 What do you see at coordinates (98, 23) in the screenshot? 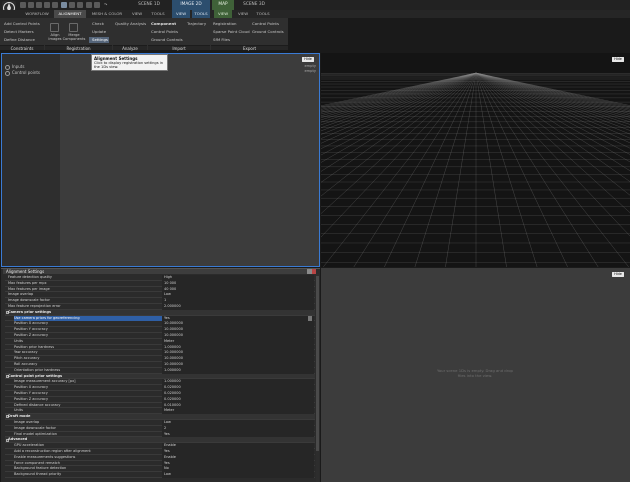
I see `check-button: Check` at bounding box center [98, 23].